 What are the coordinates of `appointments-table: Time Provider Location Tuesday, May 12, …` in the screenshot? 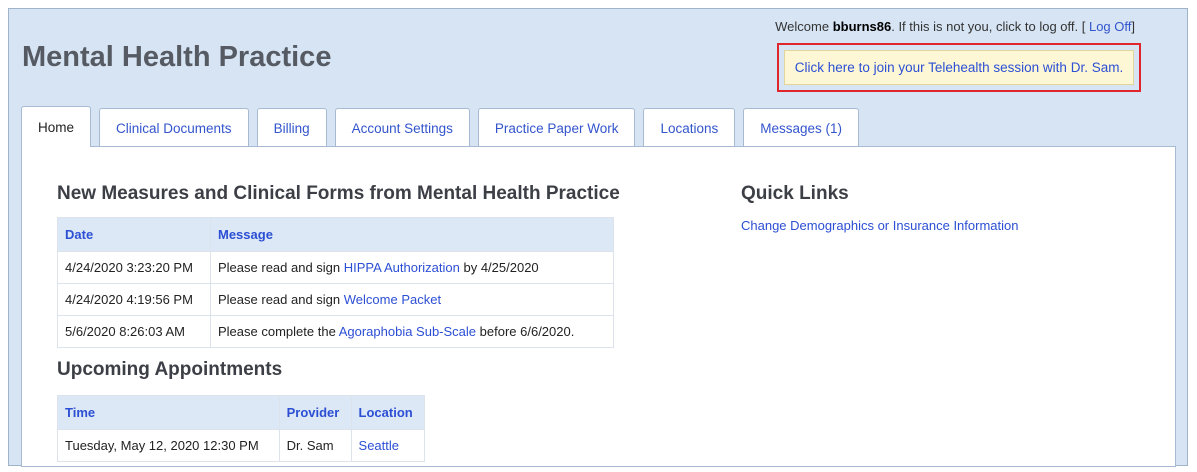 It's located at (241, 428).